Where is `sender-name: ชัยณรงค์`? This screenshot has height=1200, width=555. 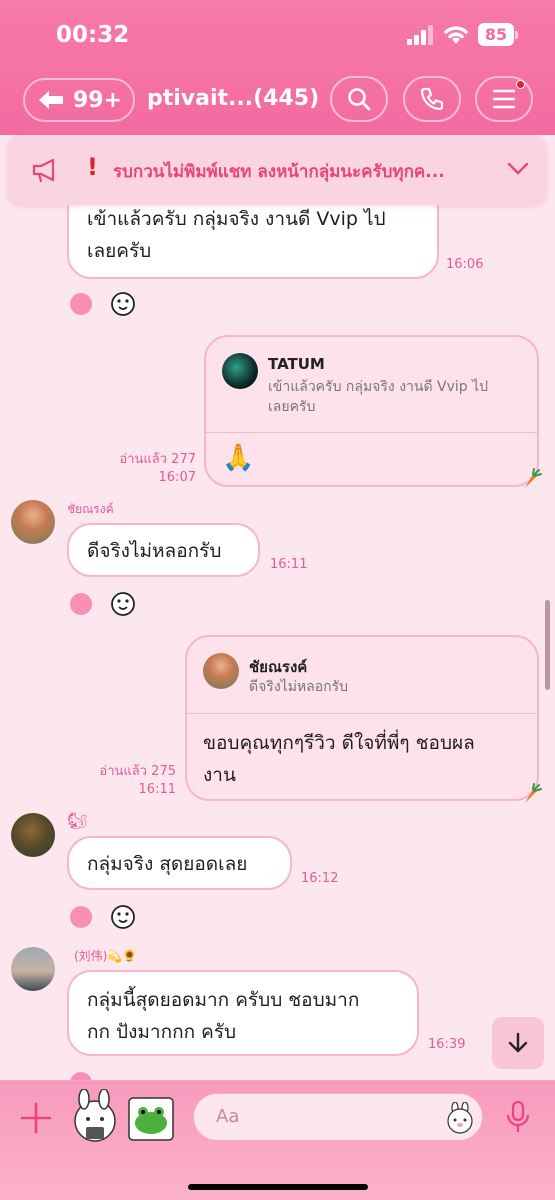 sender-name: ชัยณรงค์ is located at coordinates (90, 509).